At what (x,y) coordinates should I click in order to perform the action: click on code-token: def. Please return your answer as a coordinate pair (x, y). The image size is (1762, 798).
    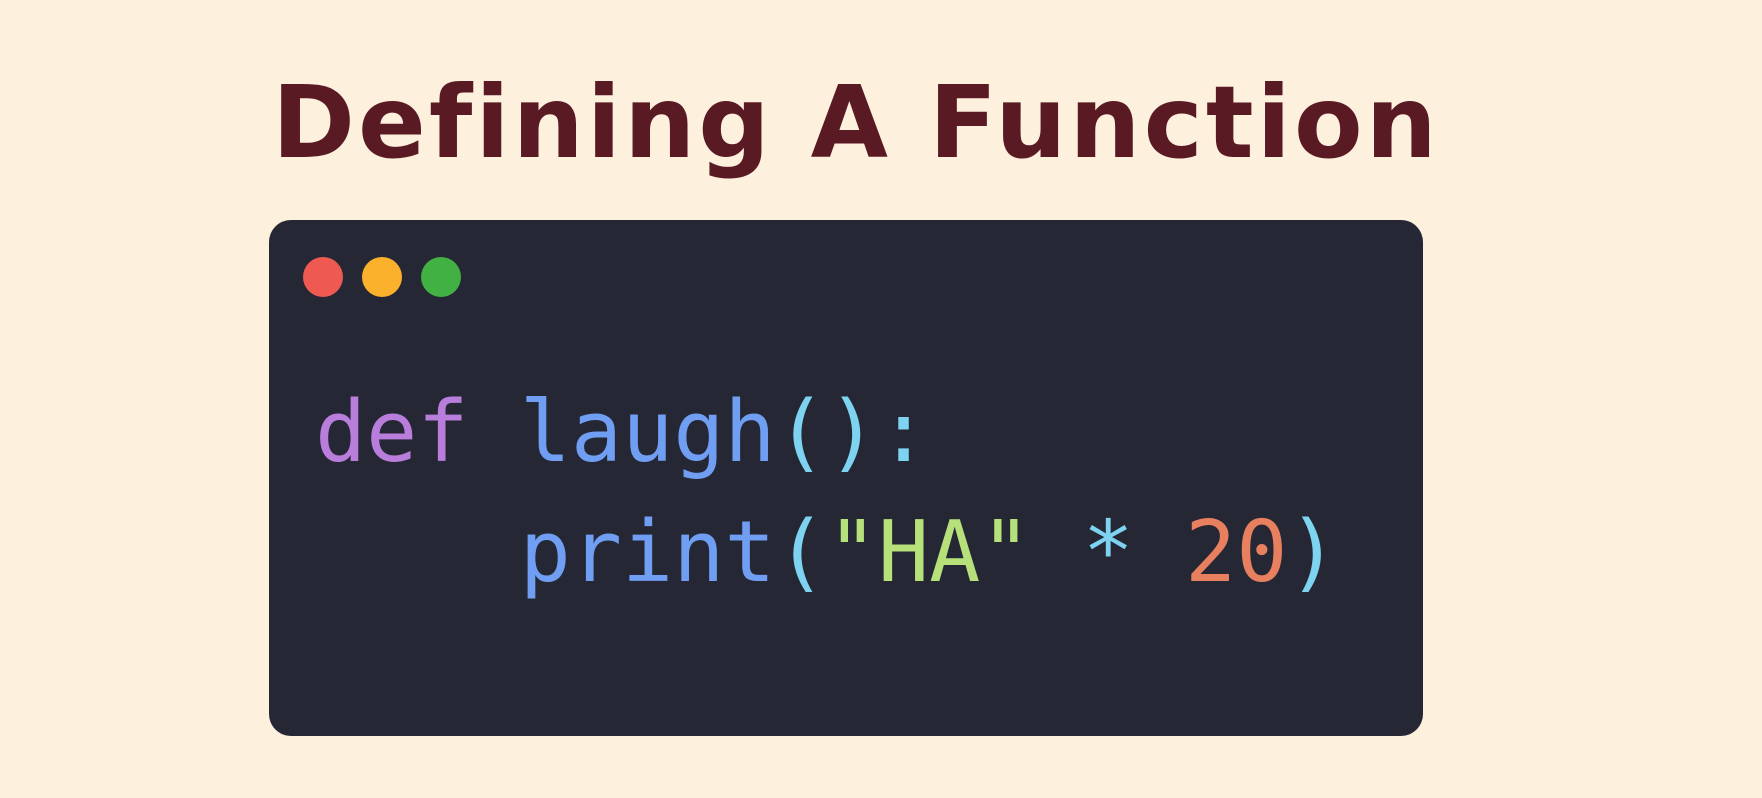
    Looking at the image, I should click on (392, 432).